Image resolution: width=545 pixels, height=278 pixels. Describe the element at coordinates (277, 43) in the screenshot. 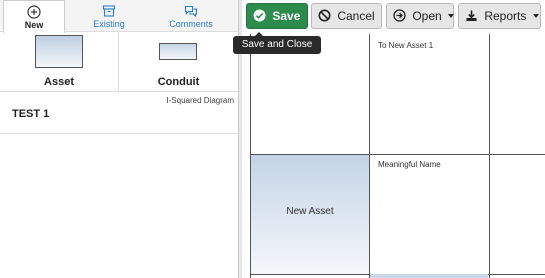

I see `save-tooltip: Save and Close` at that location.